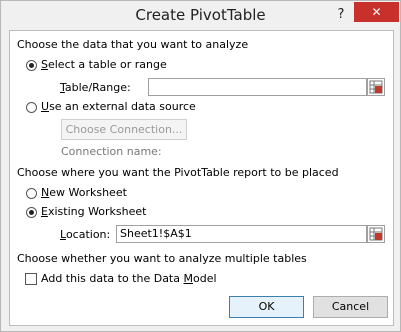  I want to click on data-model-label: Add this data to the Data Model, so click(129, 278).